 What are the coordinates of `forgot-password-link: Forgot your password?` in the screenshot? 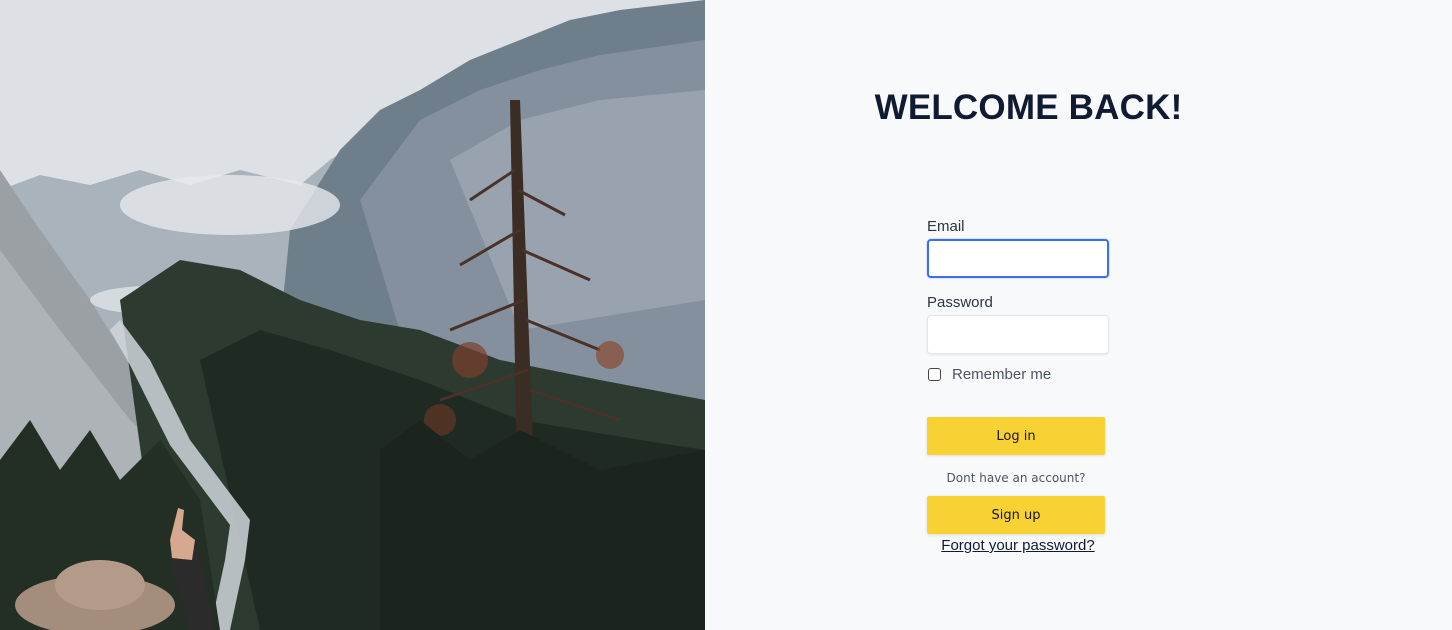 It's located at (1018, 545).